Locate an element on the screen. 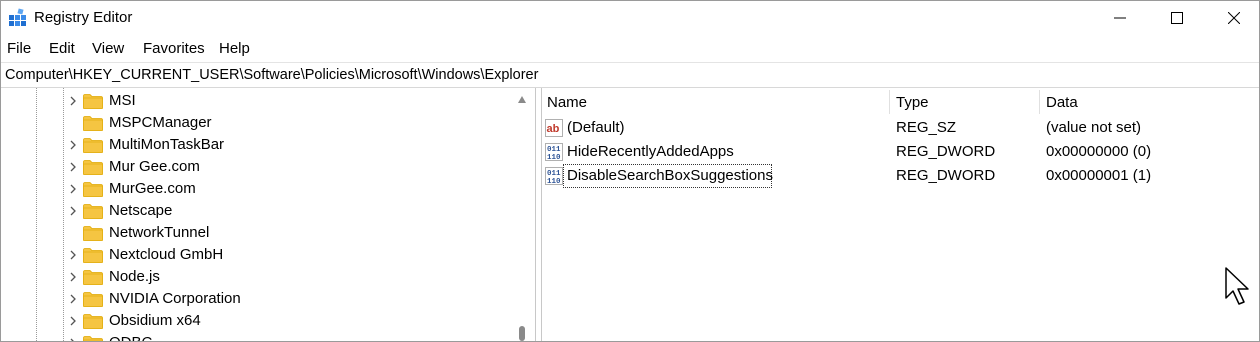 The image size is (1260, 342). maximize-button is located at coordinates (1177, 18).